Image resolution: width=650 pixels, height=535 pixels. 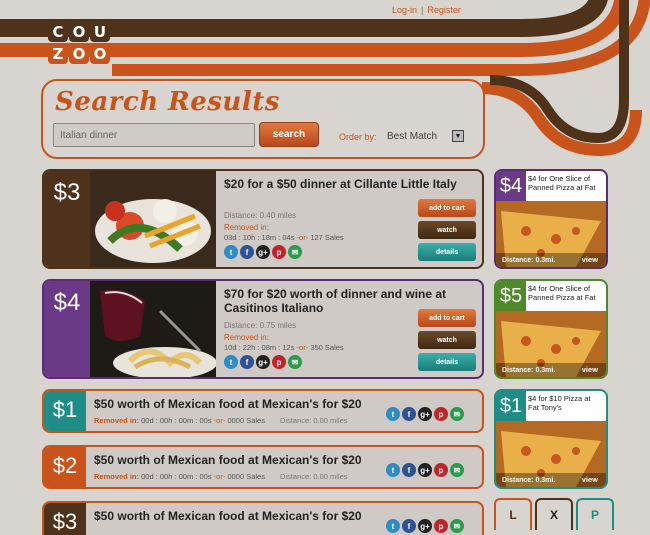 I want to click on register-link: Register, so click(x=444, y=10).